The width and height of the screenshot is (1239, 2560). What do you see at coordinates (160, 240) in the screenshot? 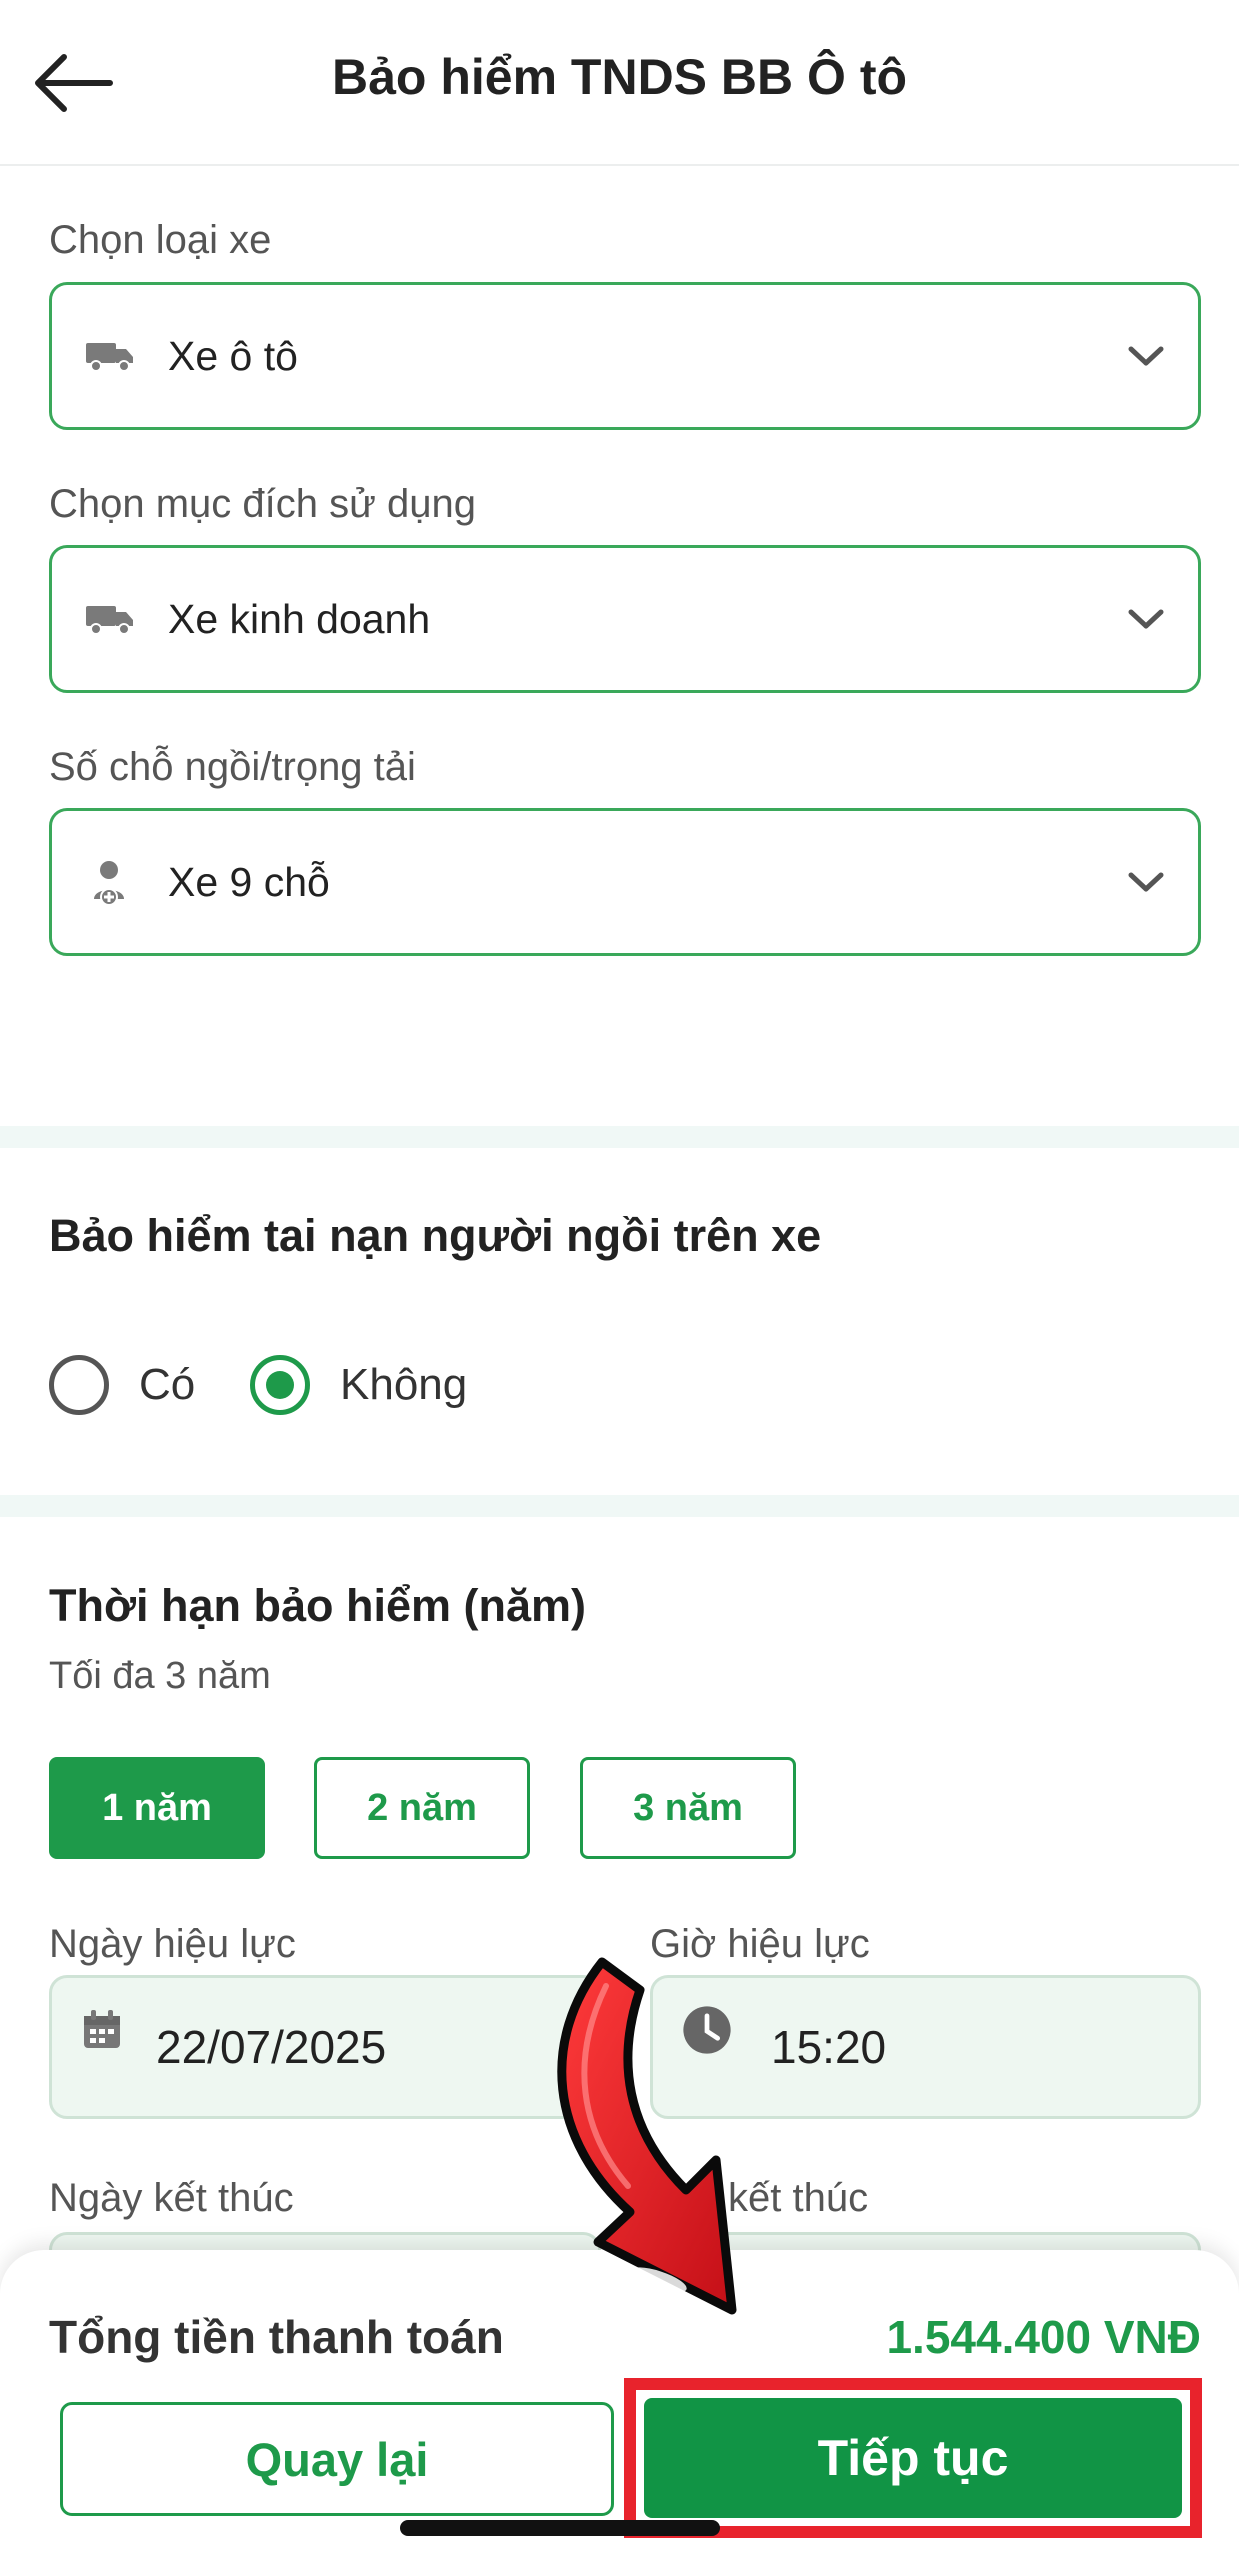
I see `vehicle-type-label: Chọn loại xe` at bounding box center [160, 240].